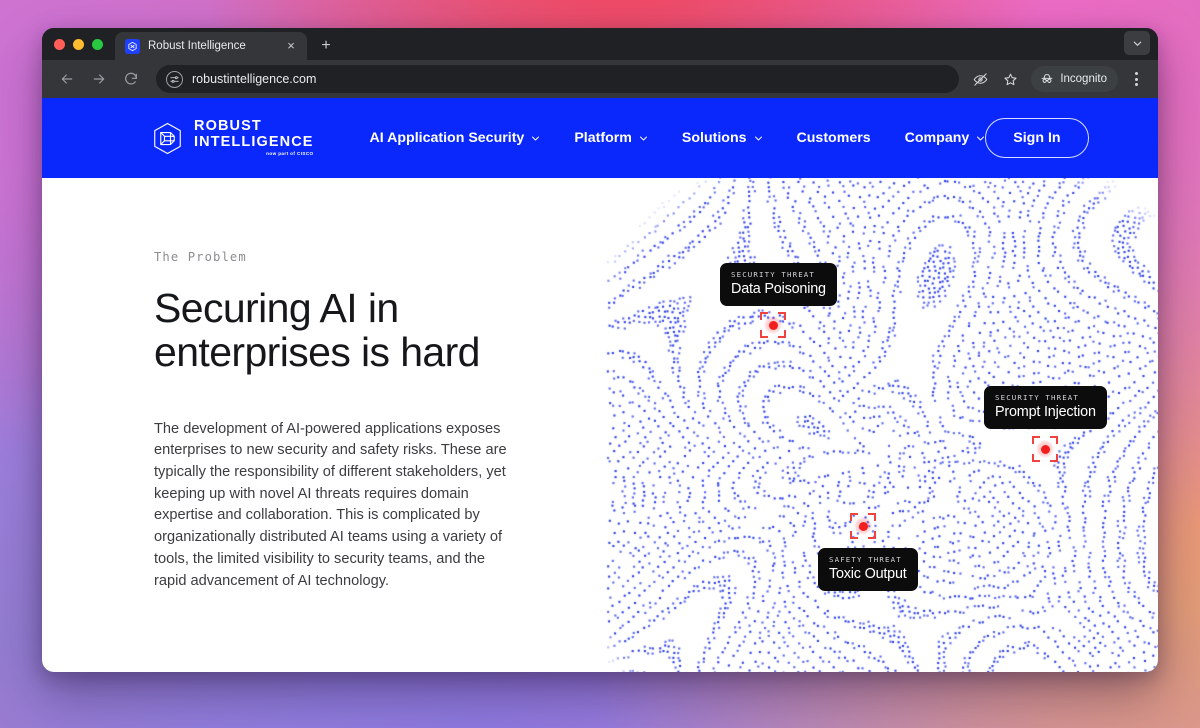 This screenshot has width=1200, height=728. What do you see at coordinates (868, 574) in the screenshot?
I see `threat-name: Toxic Output` at bounding box center [868, 574].